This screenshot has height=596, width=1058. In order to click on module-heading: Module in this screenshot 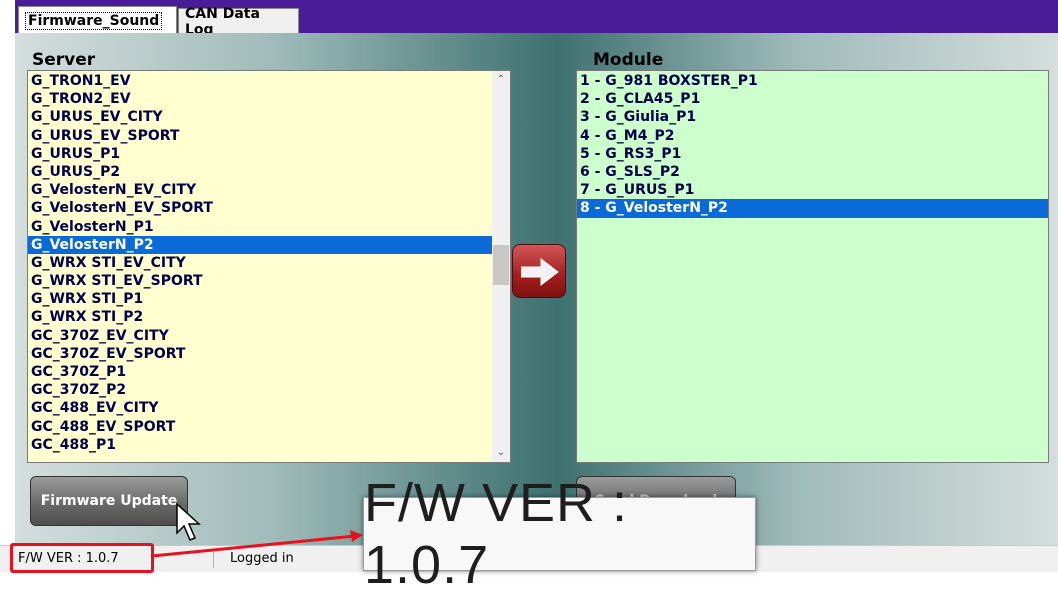, I will do `click(628, 60)`.